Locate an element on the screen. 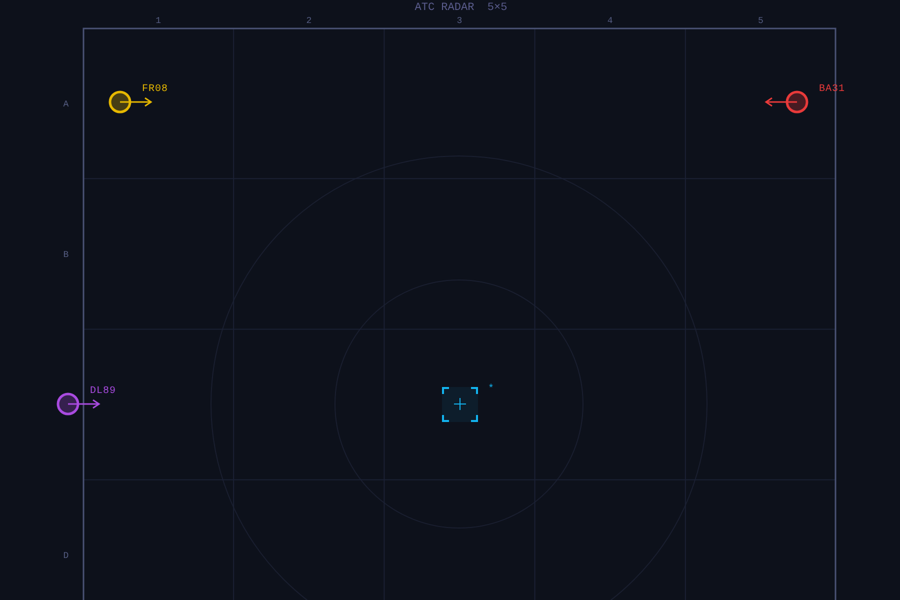  target-marker-symbol: * is located at coordinates (491, 389).